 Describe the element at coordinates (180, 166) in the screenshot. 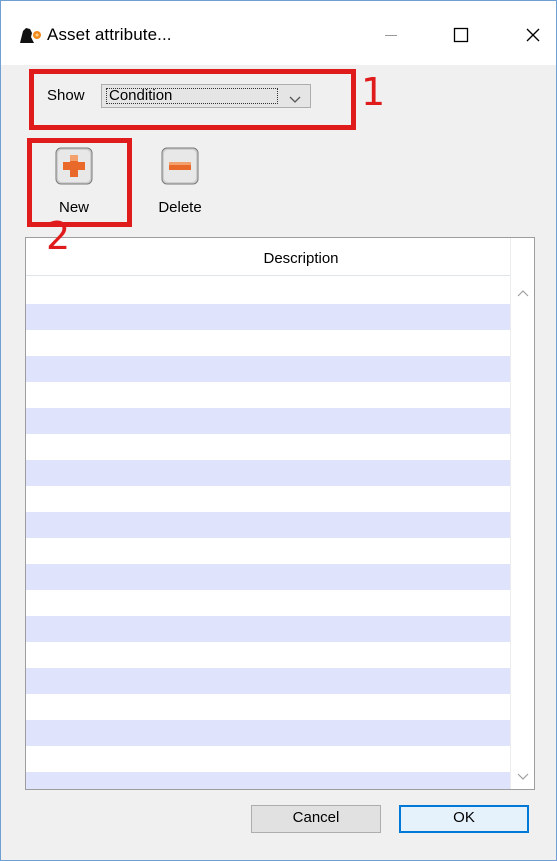

I see `minus-icon` at that location.